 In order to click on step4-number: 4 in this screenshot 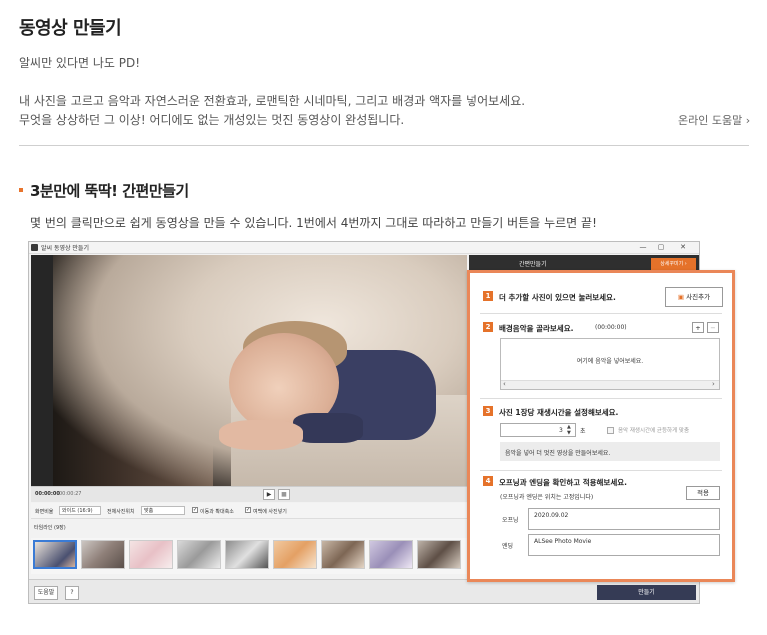, I will do `click(488, 481)`.